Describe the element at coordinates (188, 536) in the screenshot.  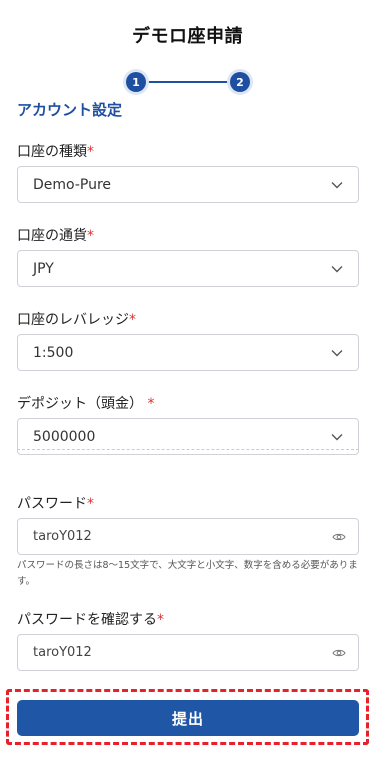
I see `password-input: taroY012` at that location.